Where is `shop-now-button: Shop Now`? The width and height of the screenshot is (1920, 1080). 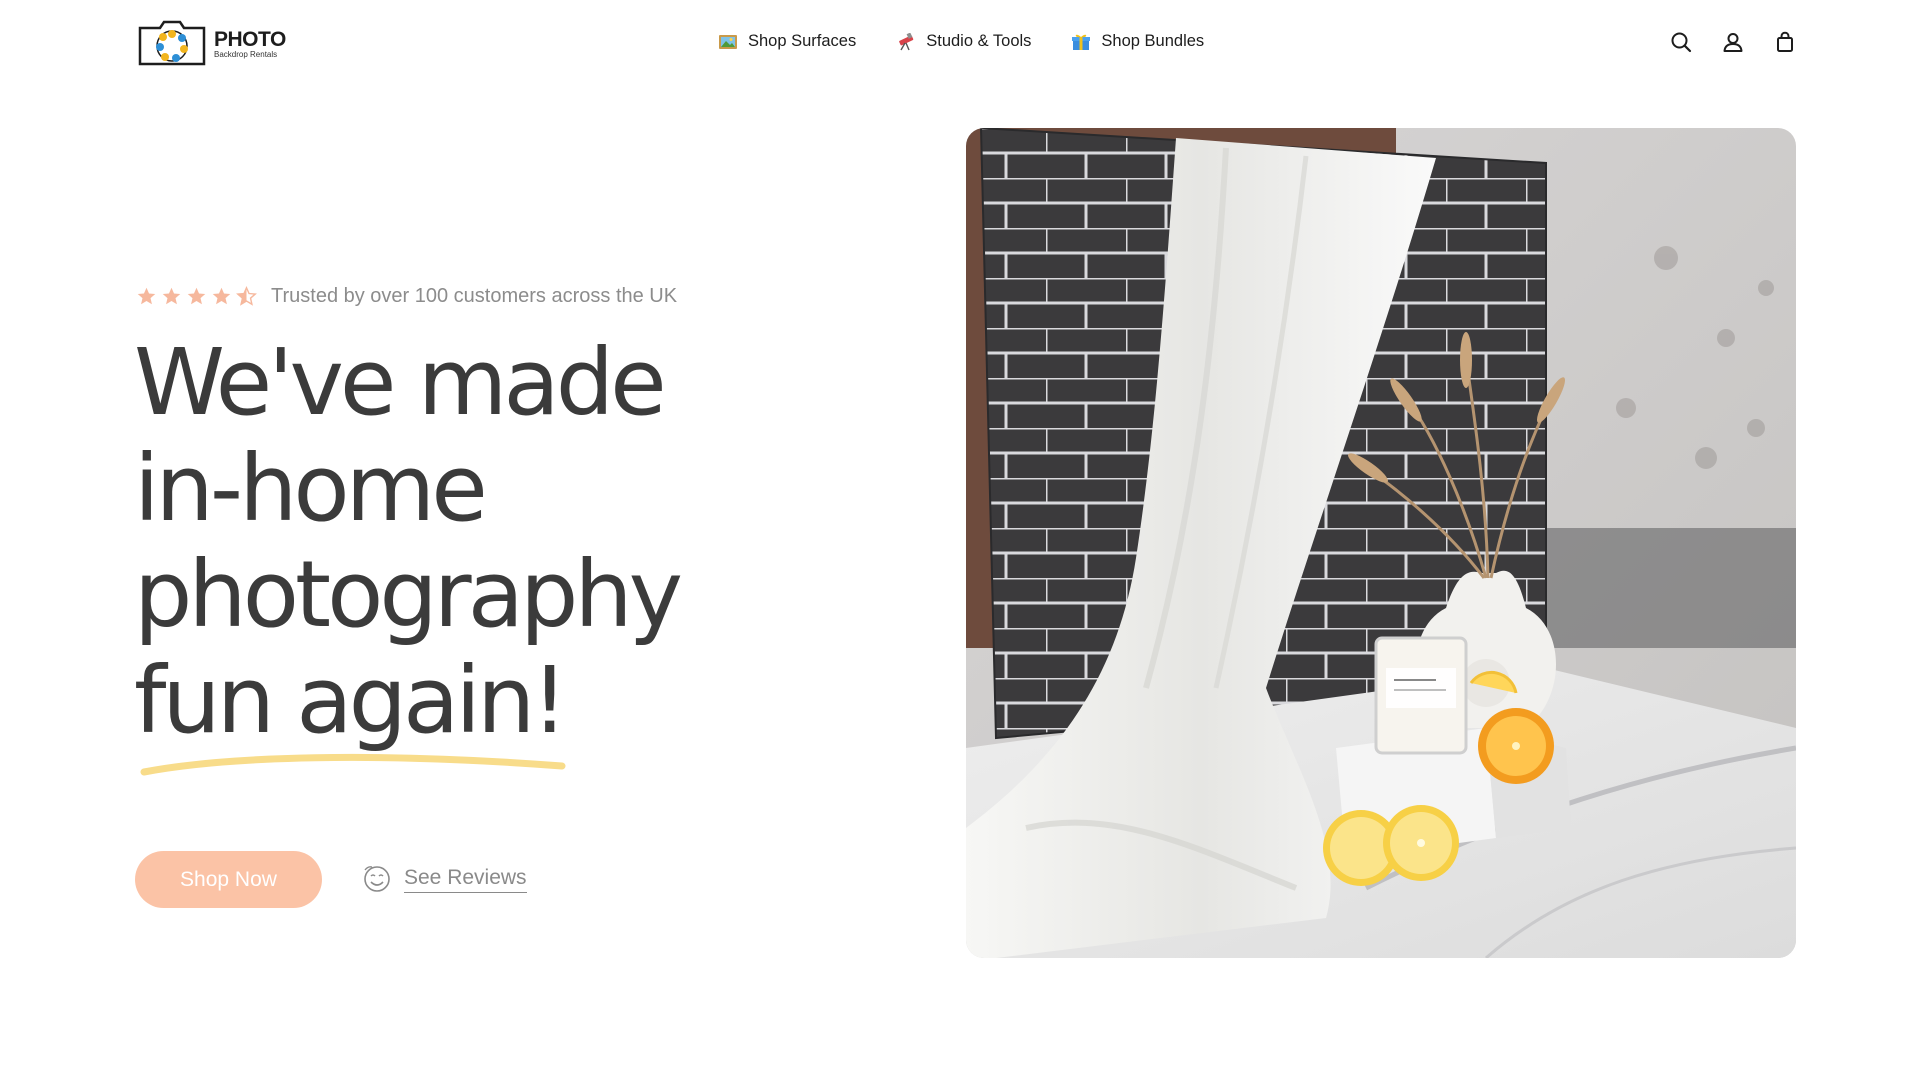
shop-now-button: Shop Now is located at coordinates (228, 879).